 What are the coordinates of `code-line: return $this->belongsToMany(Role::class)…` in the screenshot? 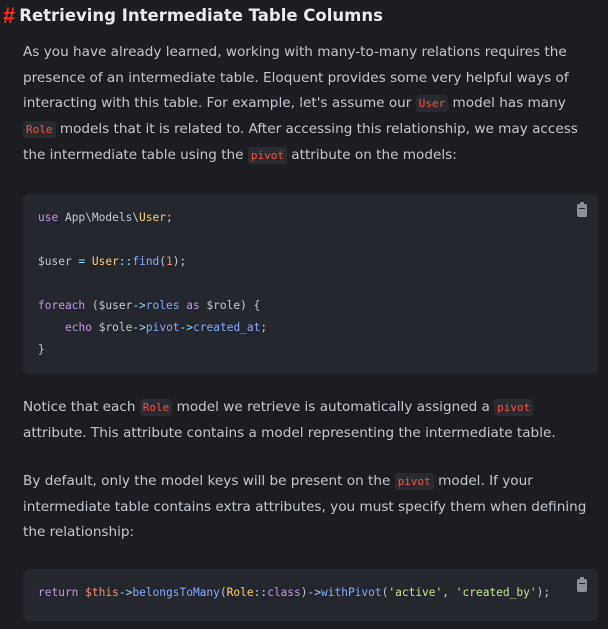 It's located at (294, 592).